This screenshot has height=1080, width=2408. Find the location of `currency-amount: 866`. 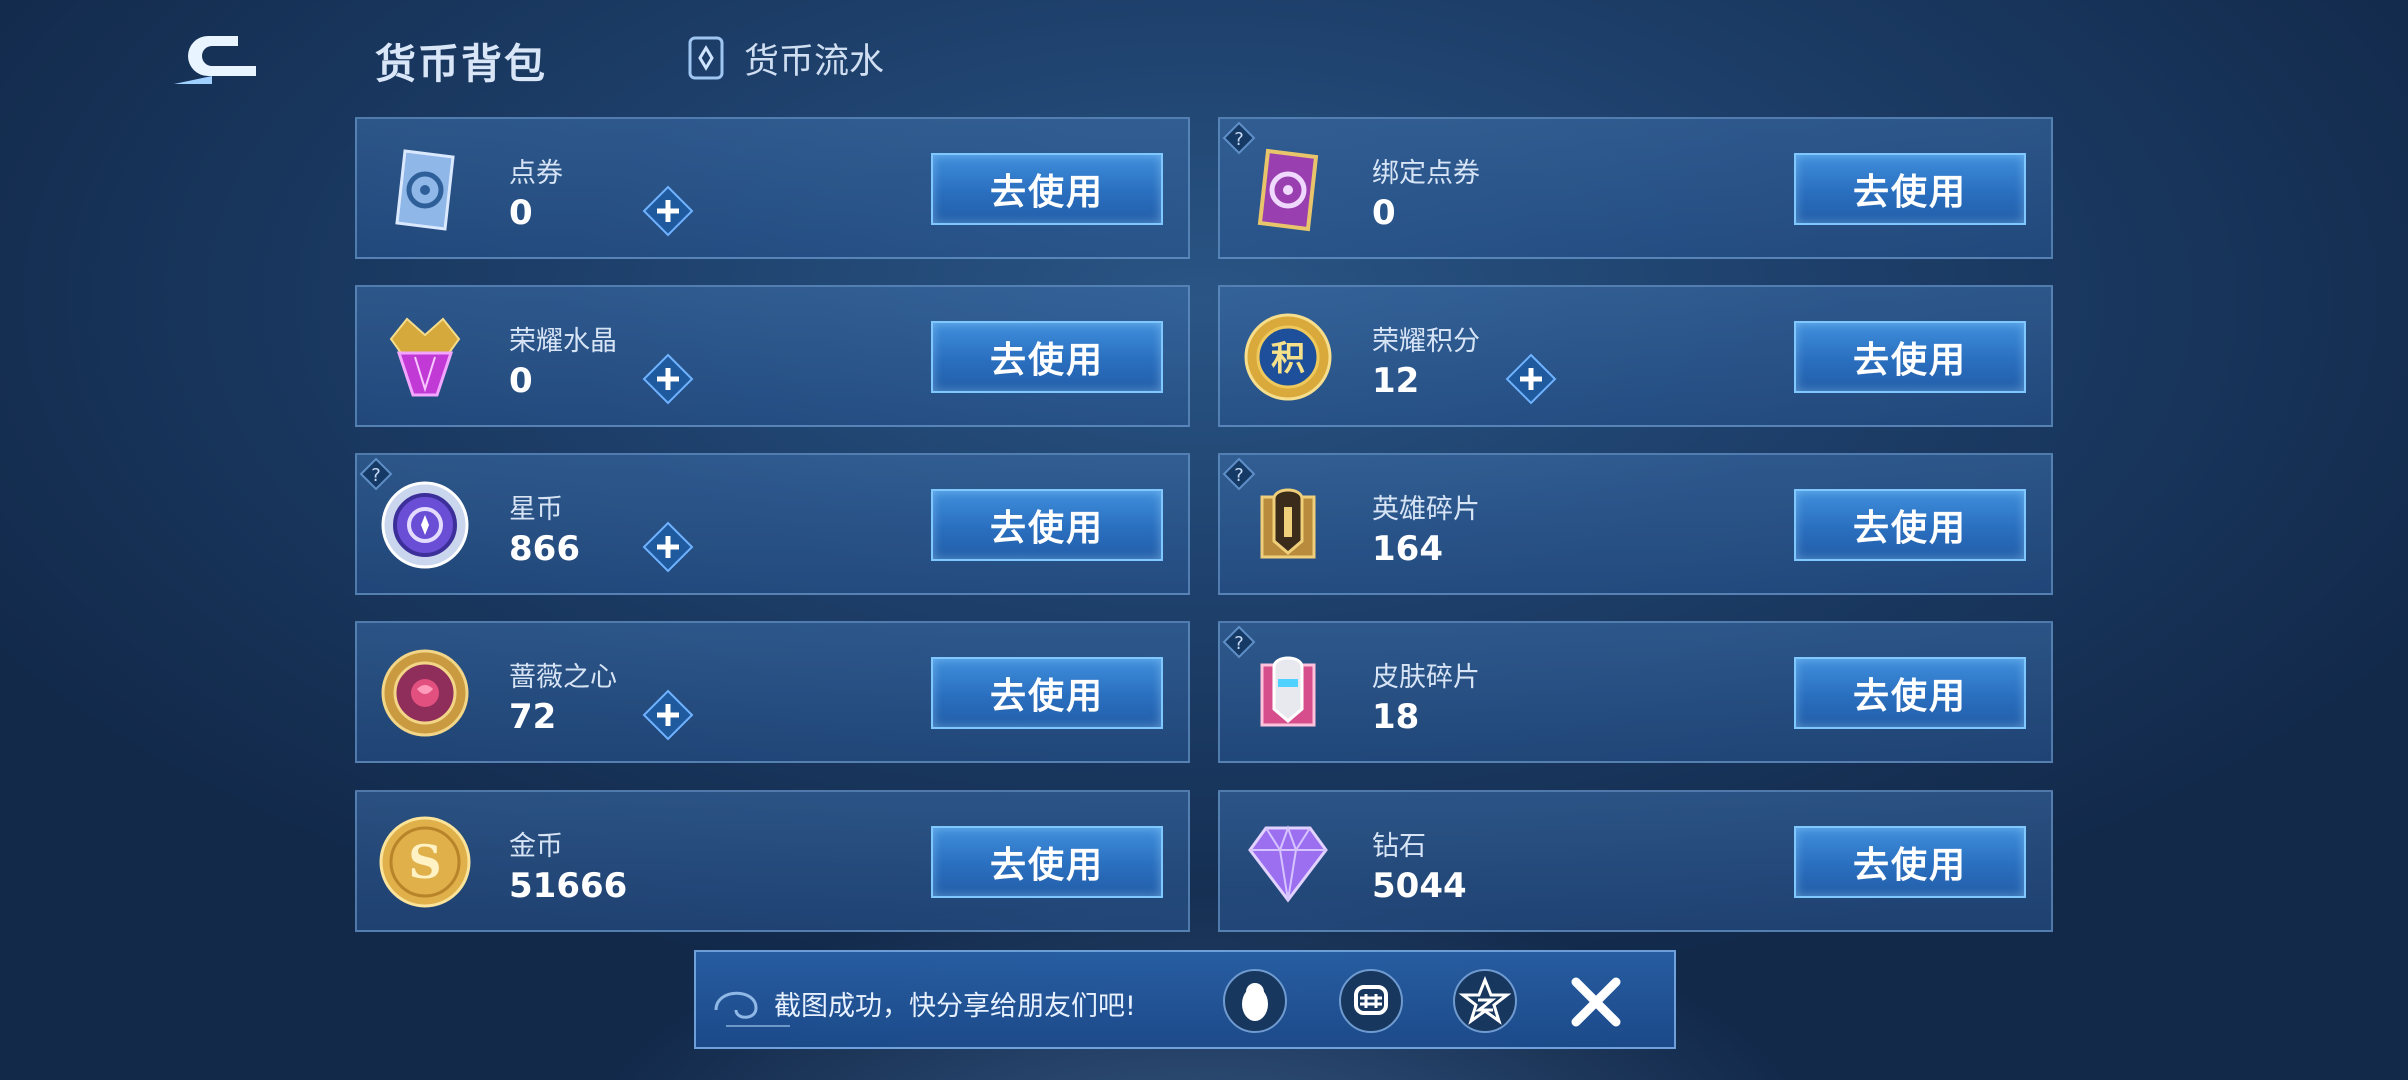

currency-amount: 866 is located at coordinates (544, 549).